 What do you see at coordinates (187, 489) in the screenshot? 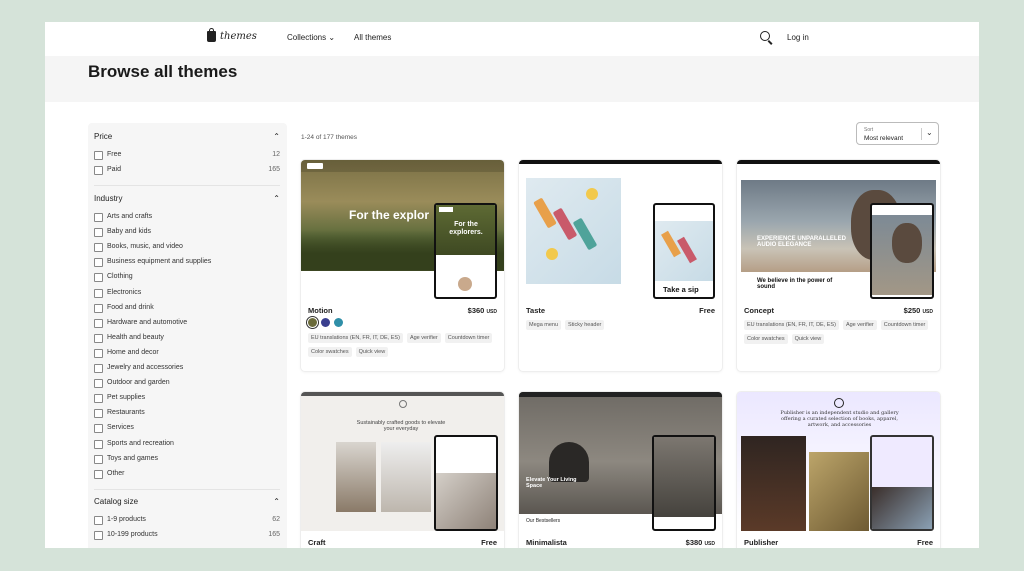
I see `divider` at bounding box center [187, 489].